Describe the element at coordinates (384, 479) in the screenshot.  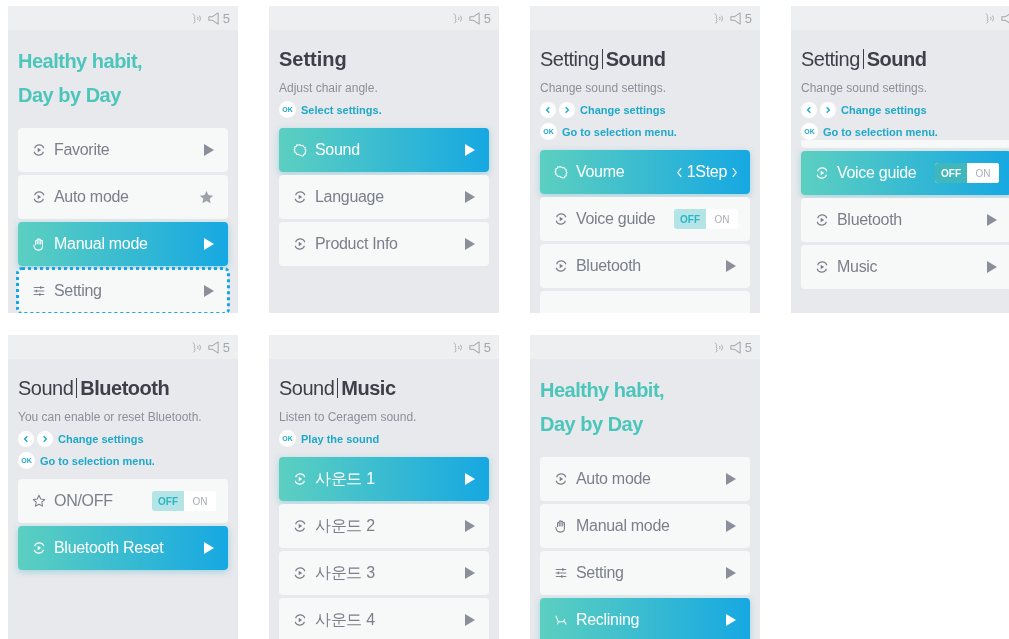
I see `menu-item: 사운드 1` at that location.